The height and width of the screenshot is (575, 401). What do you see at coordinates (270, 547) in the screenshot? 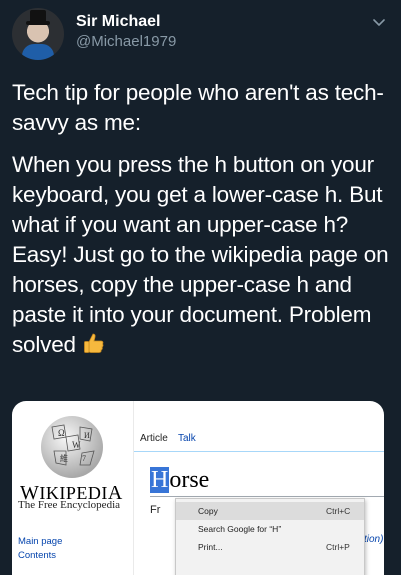
I see `context-menu-print: Print... Ctrl+P` at bounding box center [270, 547].